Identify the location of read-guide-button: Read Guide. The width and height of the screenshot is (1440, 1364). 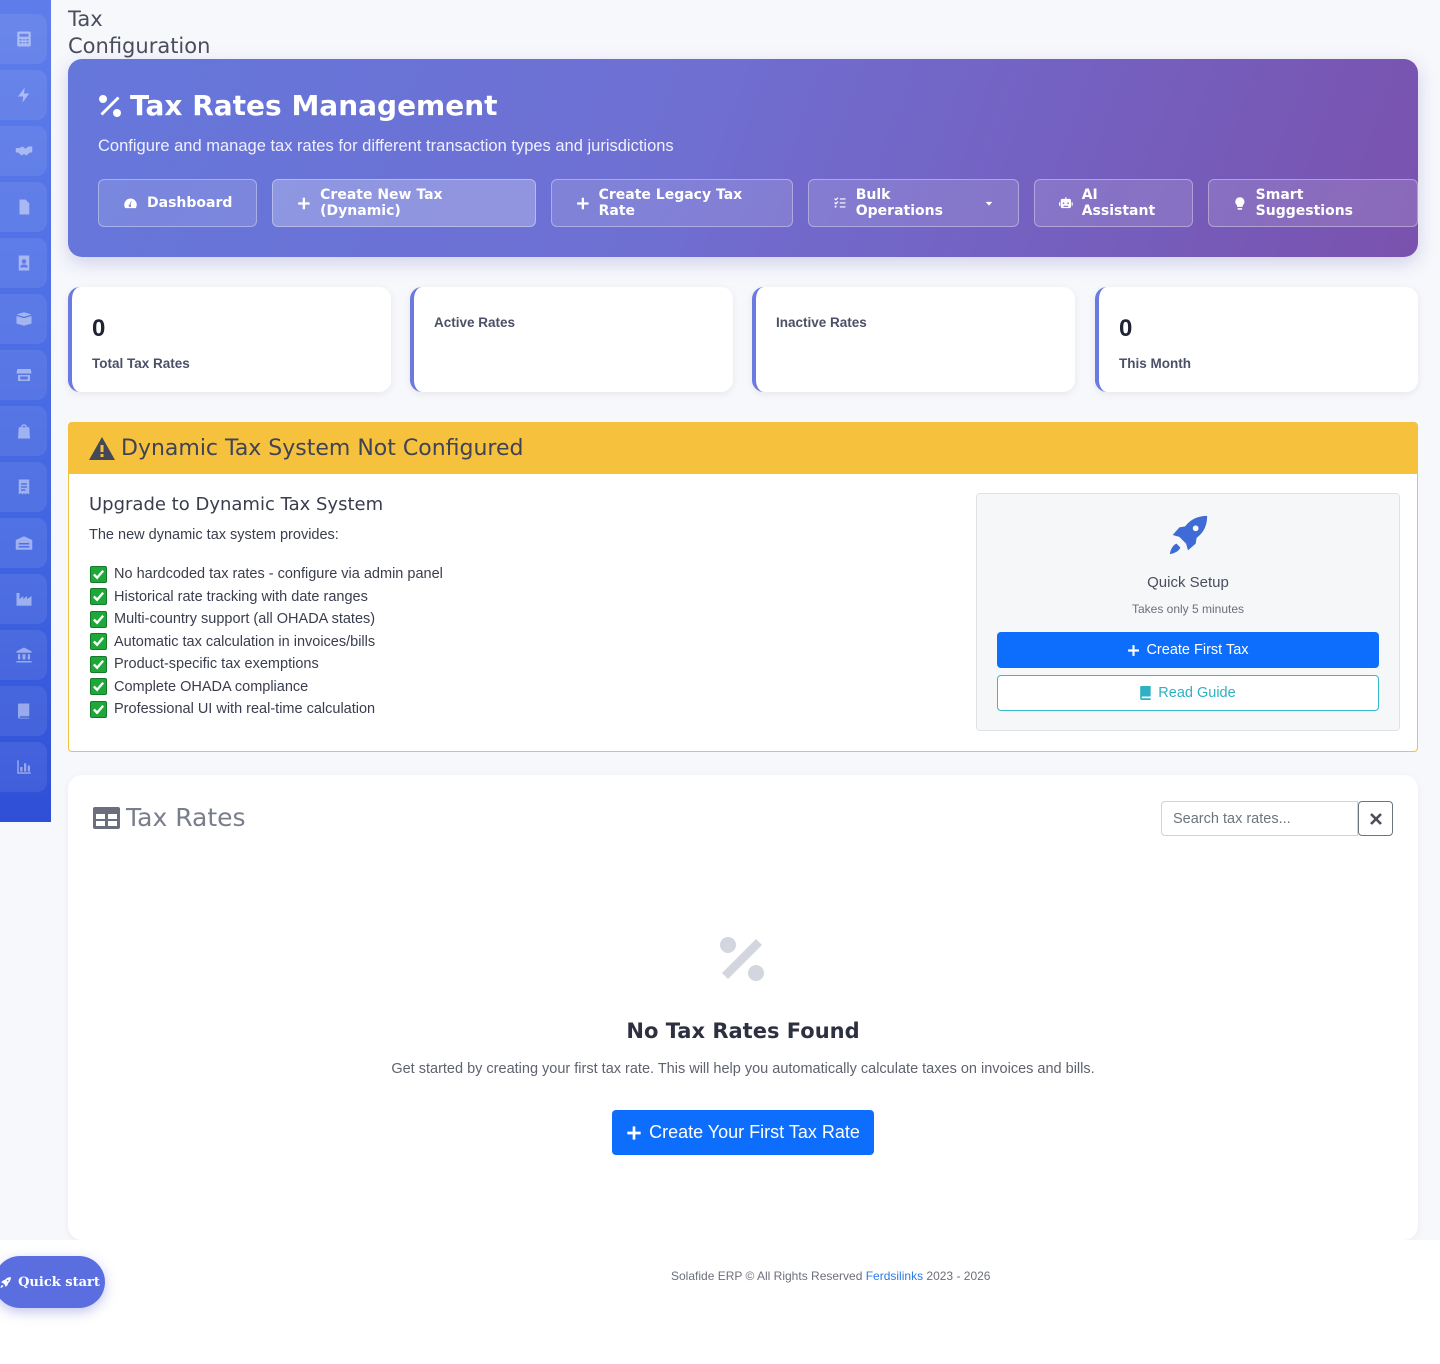
(1188, 693).